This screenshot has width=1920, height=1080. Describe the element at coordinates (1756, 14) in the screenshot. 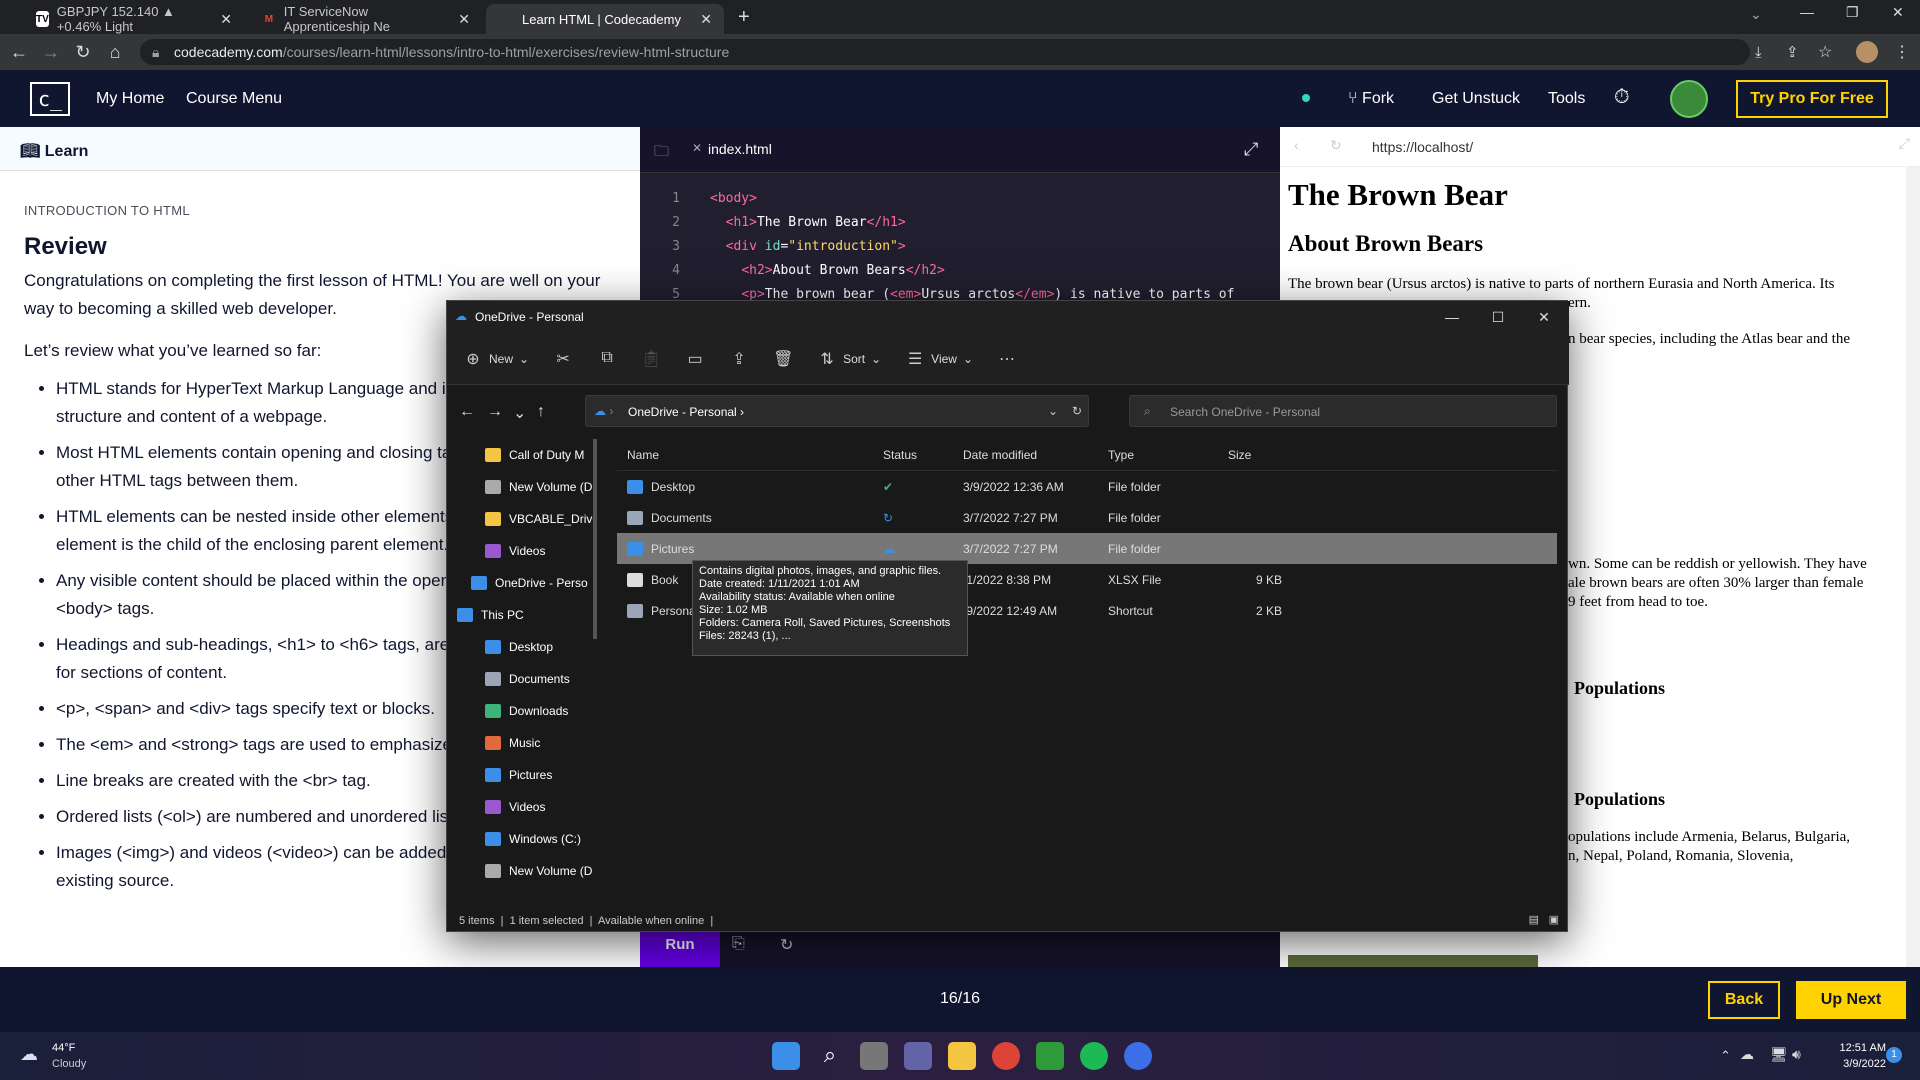

I see `tab-search-icon: ⌄` at that location.